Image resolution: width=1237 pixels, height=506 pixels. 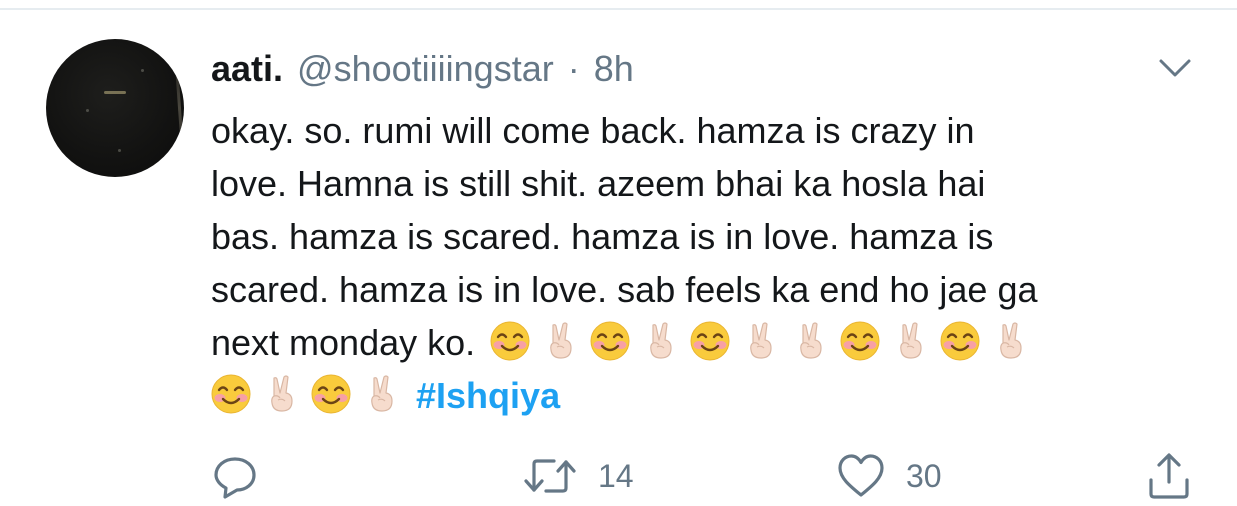 I want to click on tweet-text-line: next monday ko., so click(x=711, y=342).